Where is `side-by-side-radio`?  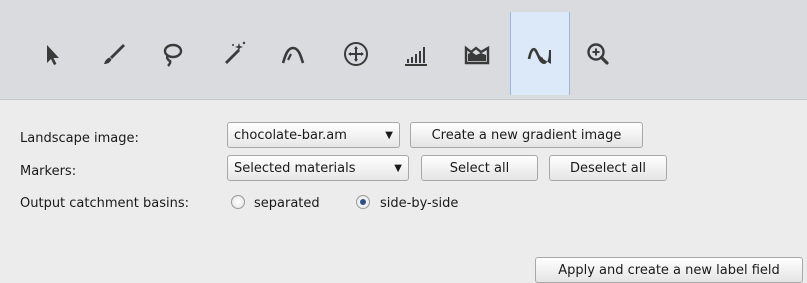 side-by-side-radio is located at coordinates (363, 202).